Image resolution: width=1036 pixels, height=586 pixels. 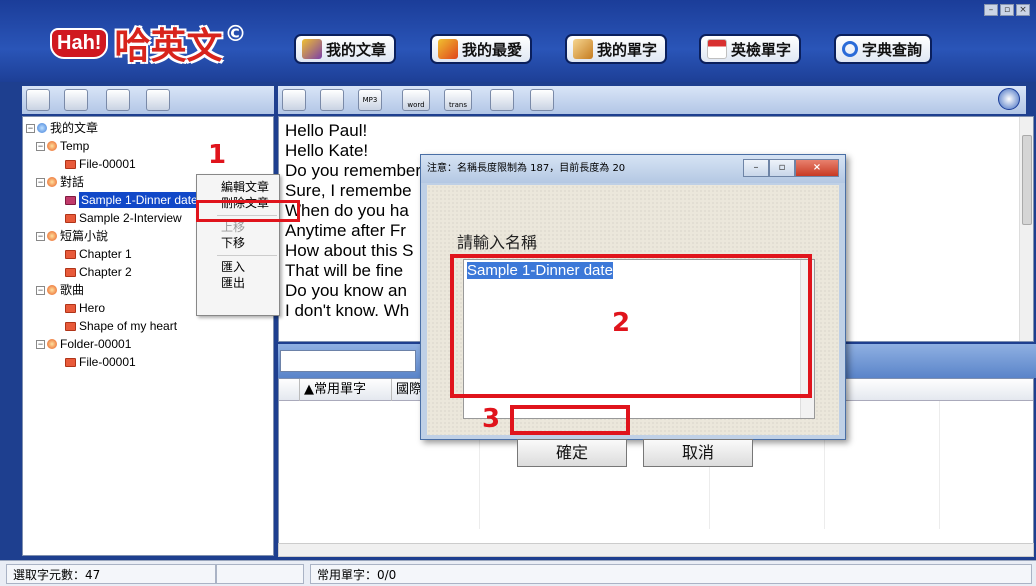 I want to click on nav-my-articles-button: 我的文章, so click(x=345, y=49).